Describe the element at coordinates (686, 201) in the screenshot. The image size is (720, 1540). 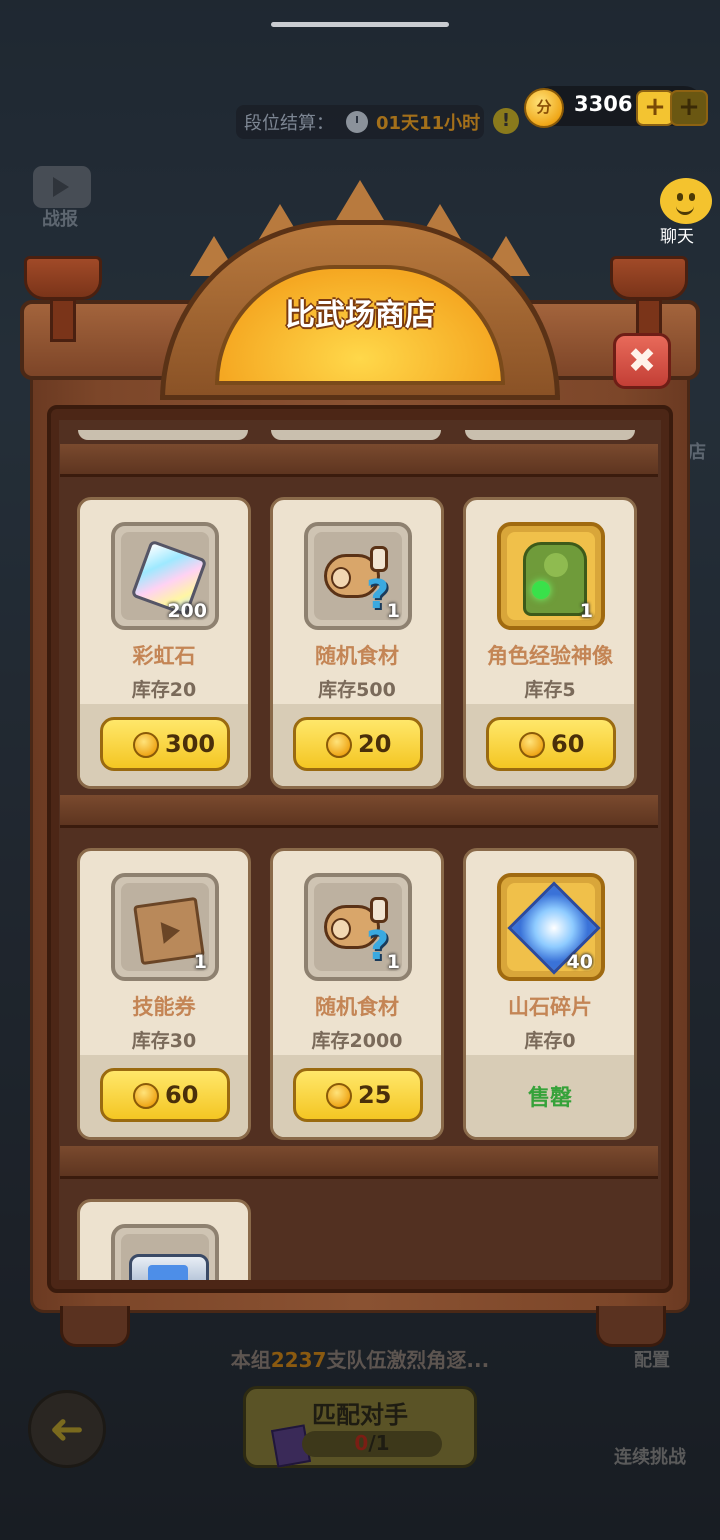
I see `chat-smiley-icon` at that location.